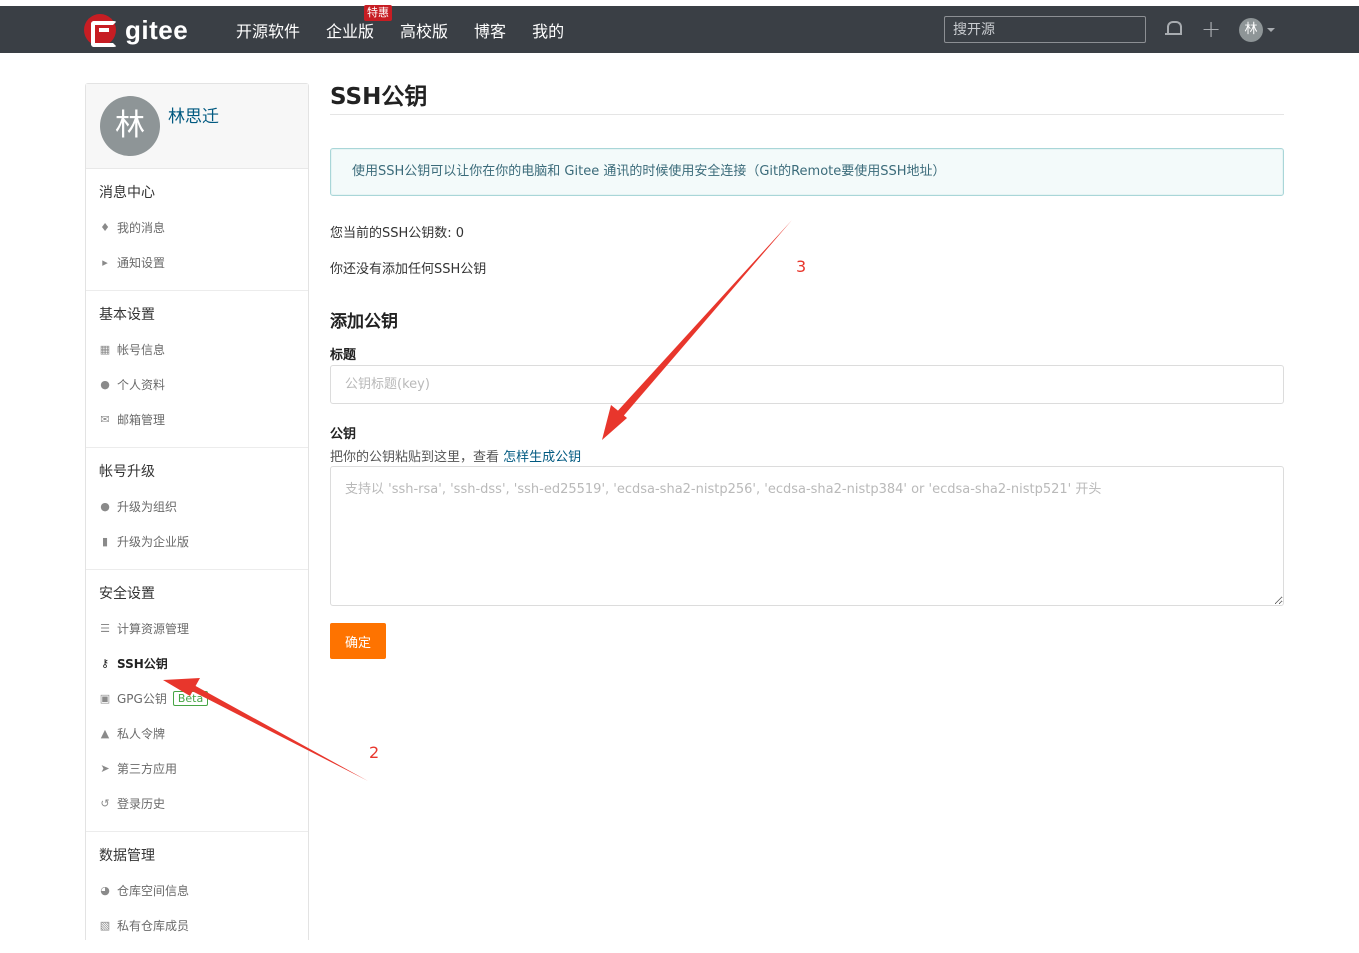  Describe the element at coordinates (397, 233) in the screenshot. I see `key-count-text: 您当前的SSH公钥数: 0` at that location.